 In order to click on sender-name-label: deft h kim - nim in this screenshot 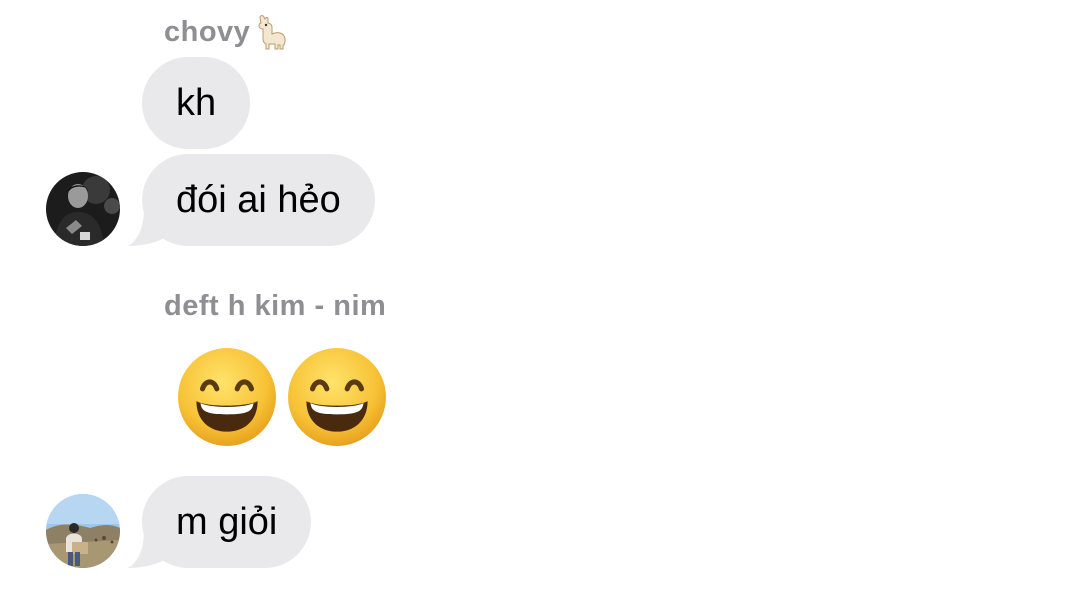, I will do `click(275, 305)`.